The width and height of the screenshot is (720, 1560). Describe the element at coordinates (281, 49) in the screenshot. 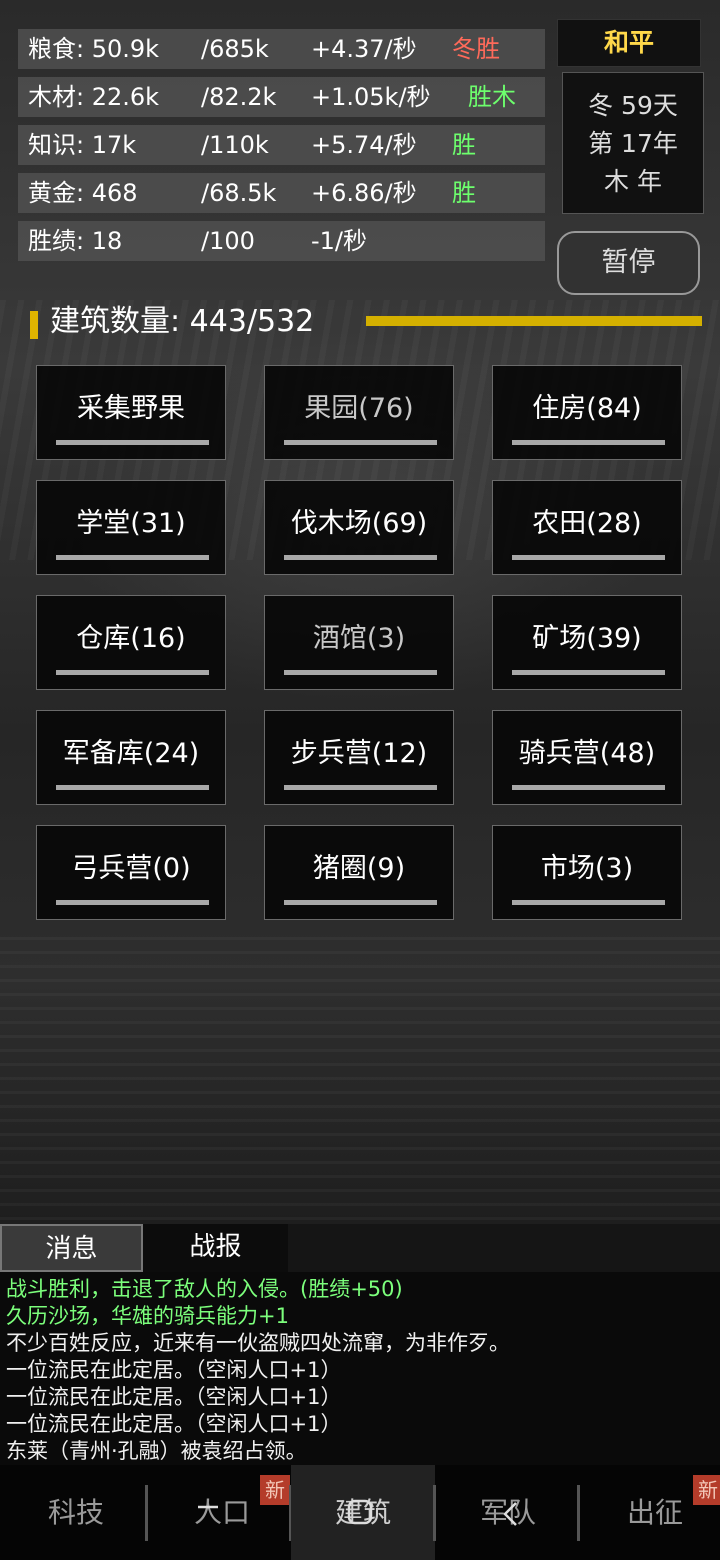

I see `resource-row-food: 粮食: 50.9k /685k +4.37/秒 冬胜` at that location.